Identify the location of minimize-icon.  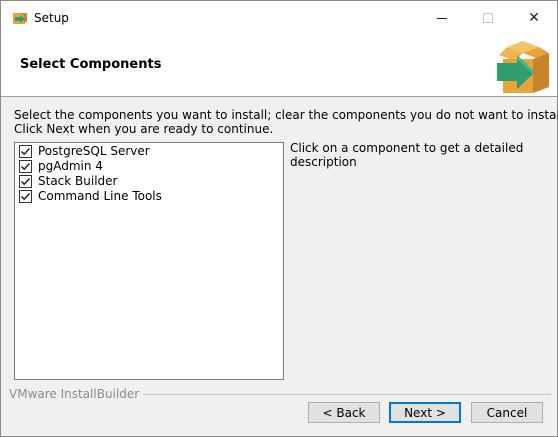
(442, 18).